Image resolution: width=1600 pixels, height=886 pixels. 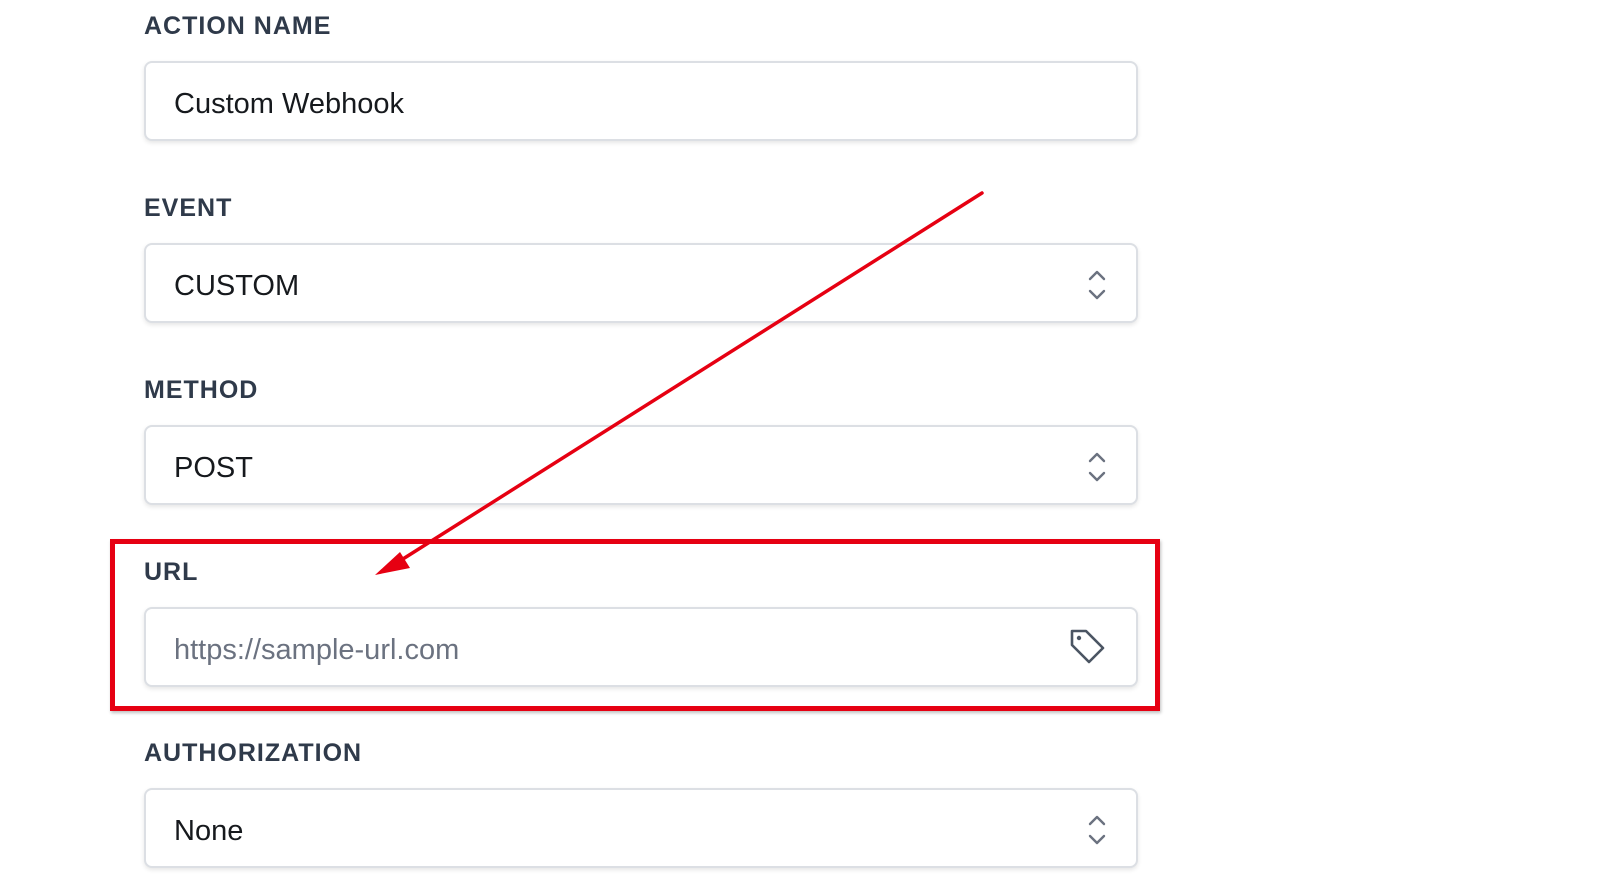 What do you see at coordinates (635, 625) in the screenshot?
I see `url-highlight-box` at bounding box center [635, 625].